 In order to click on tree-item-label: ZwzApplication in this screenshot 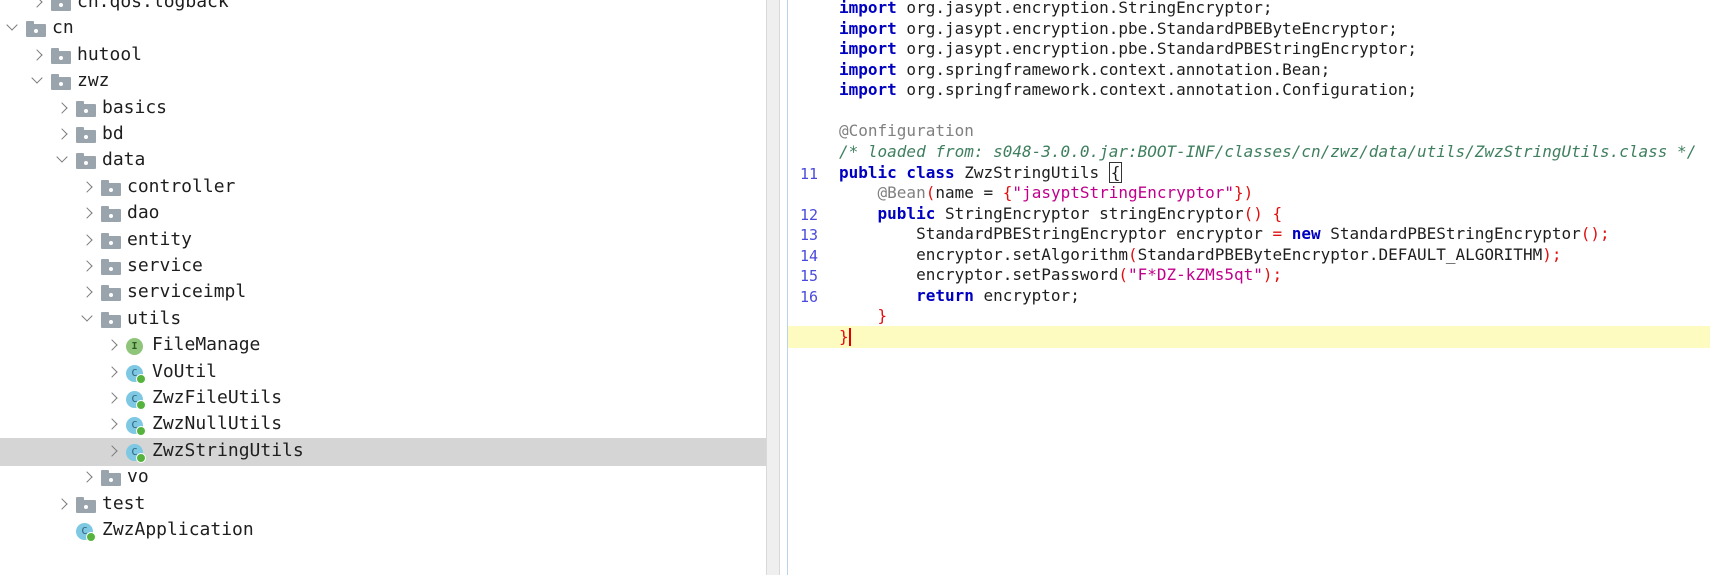, I will do `click(178, 529)`.